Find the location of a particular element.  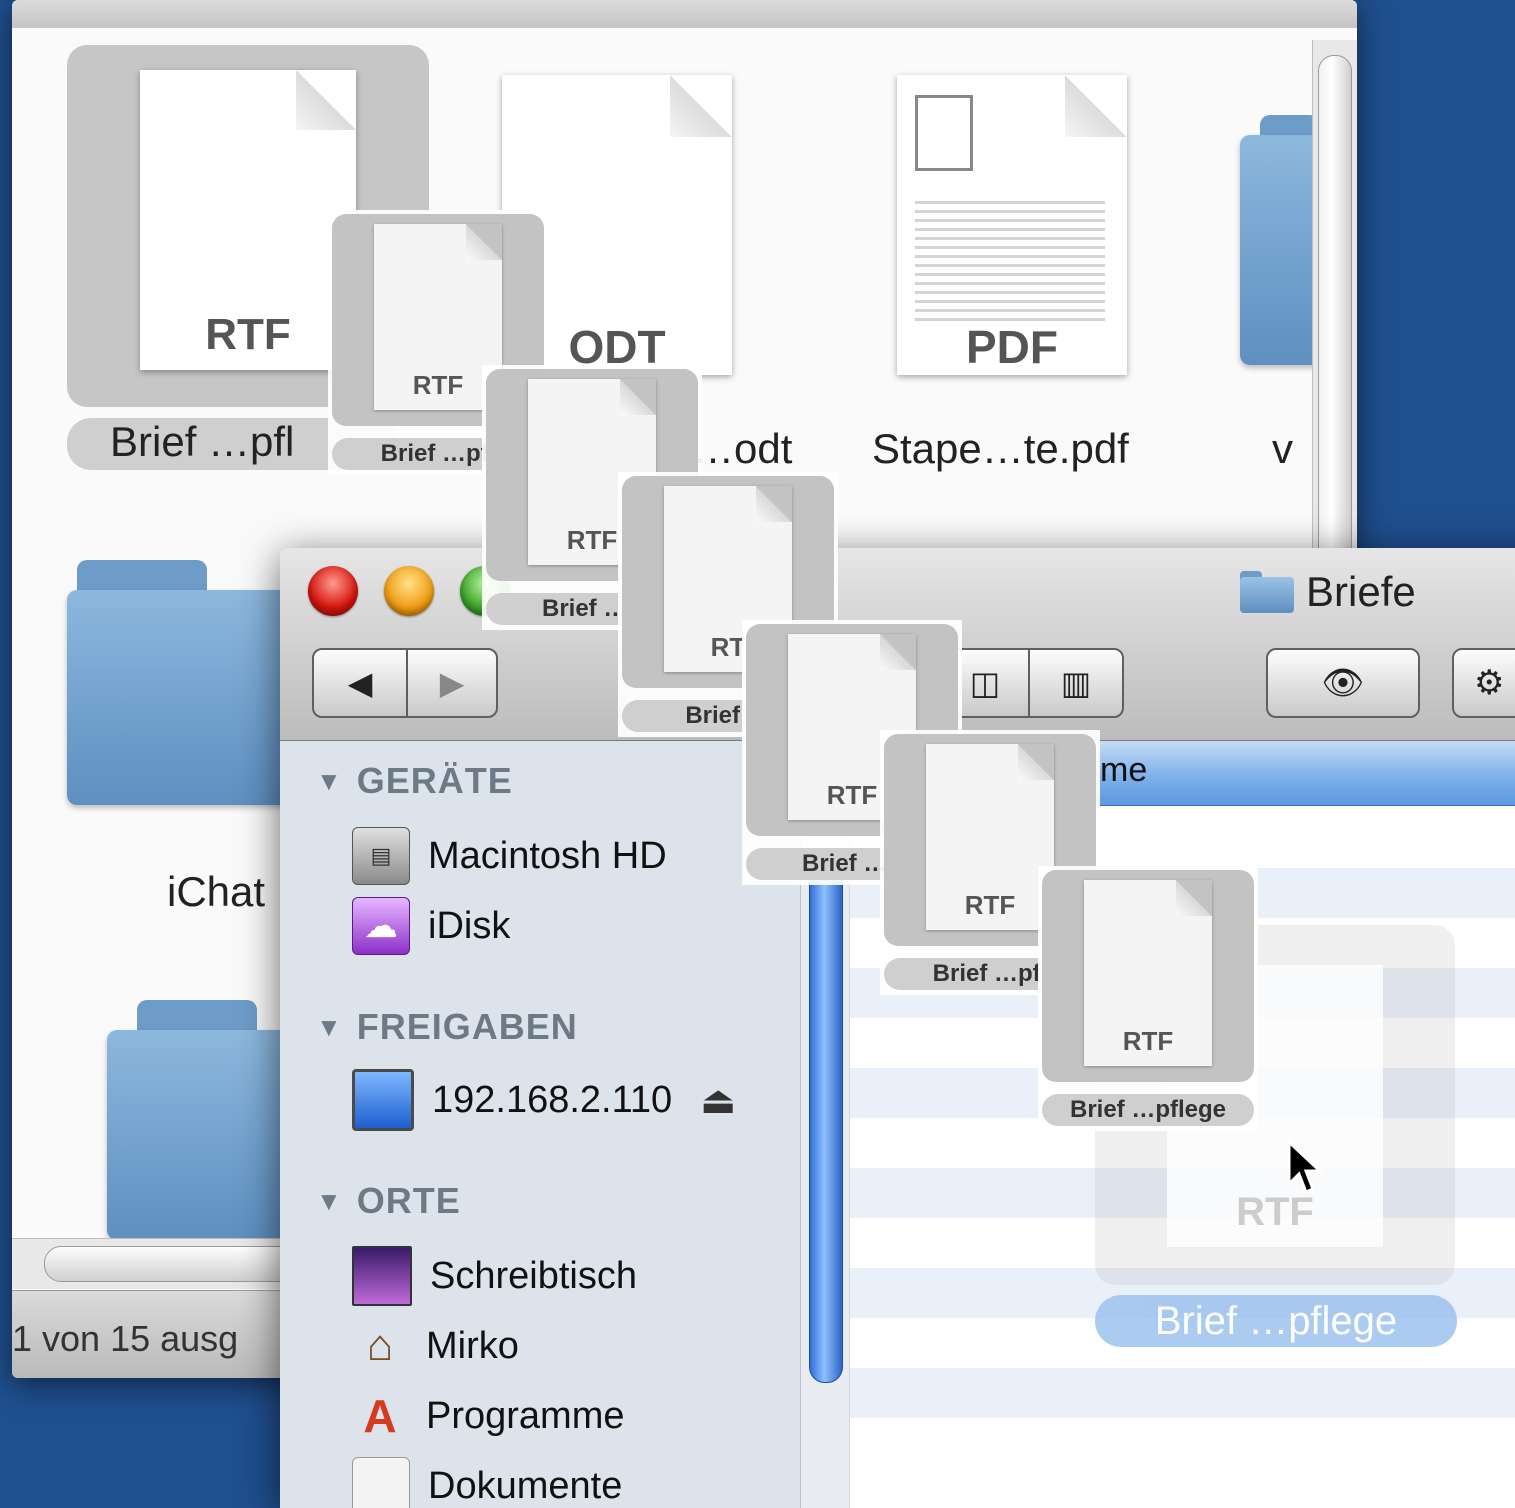

file-label-rtf: Brief …pfl is located at coordinates (202, 442).